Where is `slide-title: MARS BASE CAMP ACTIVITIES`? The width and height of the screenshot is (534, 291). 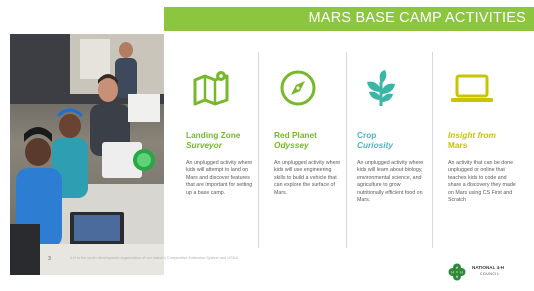 slide-title: MARS BASE CAMP ACTIVITIES is located at coordinates (417, 18).